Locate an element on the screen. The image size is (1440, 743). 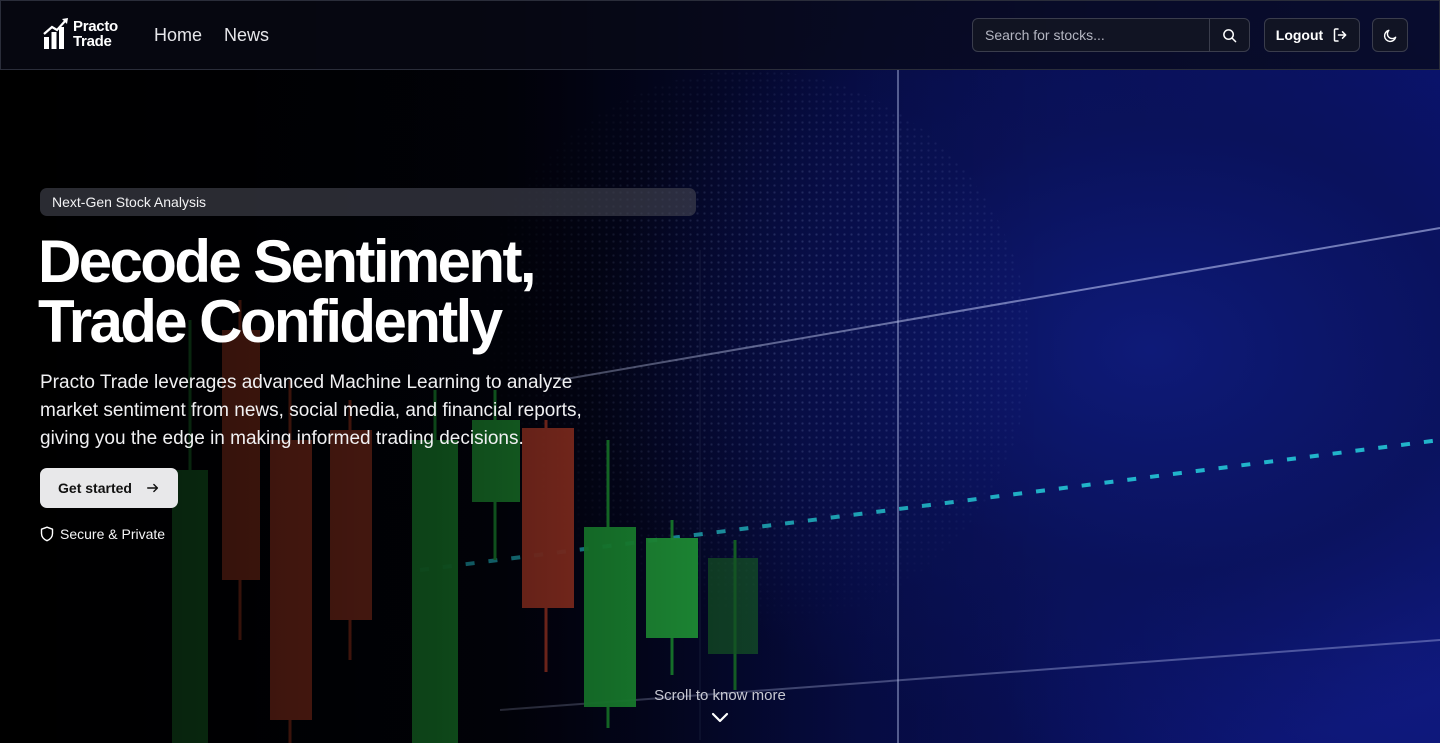
bar-chart-trend-icon is located at coordinates (55, 33).